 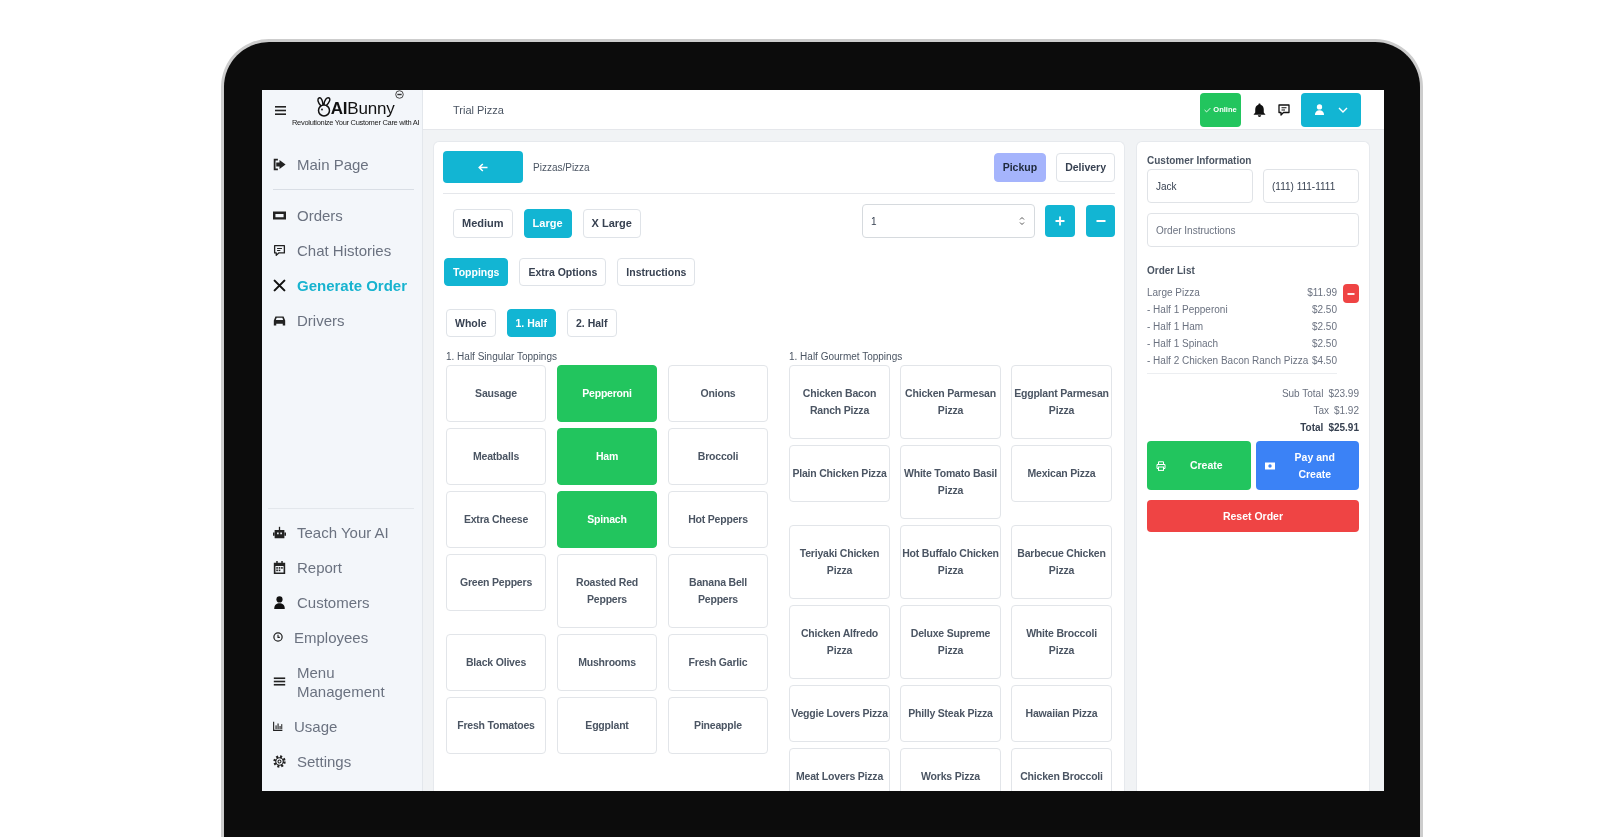 I want to click on tab: Instructions, so click(x=656, y=272).